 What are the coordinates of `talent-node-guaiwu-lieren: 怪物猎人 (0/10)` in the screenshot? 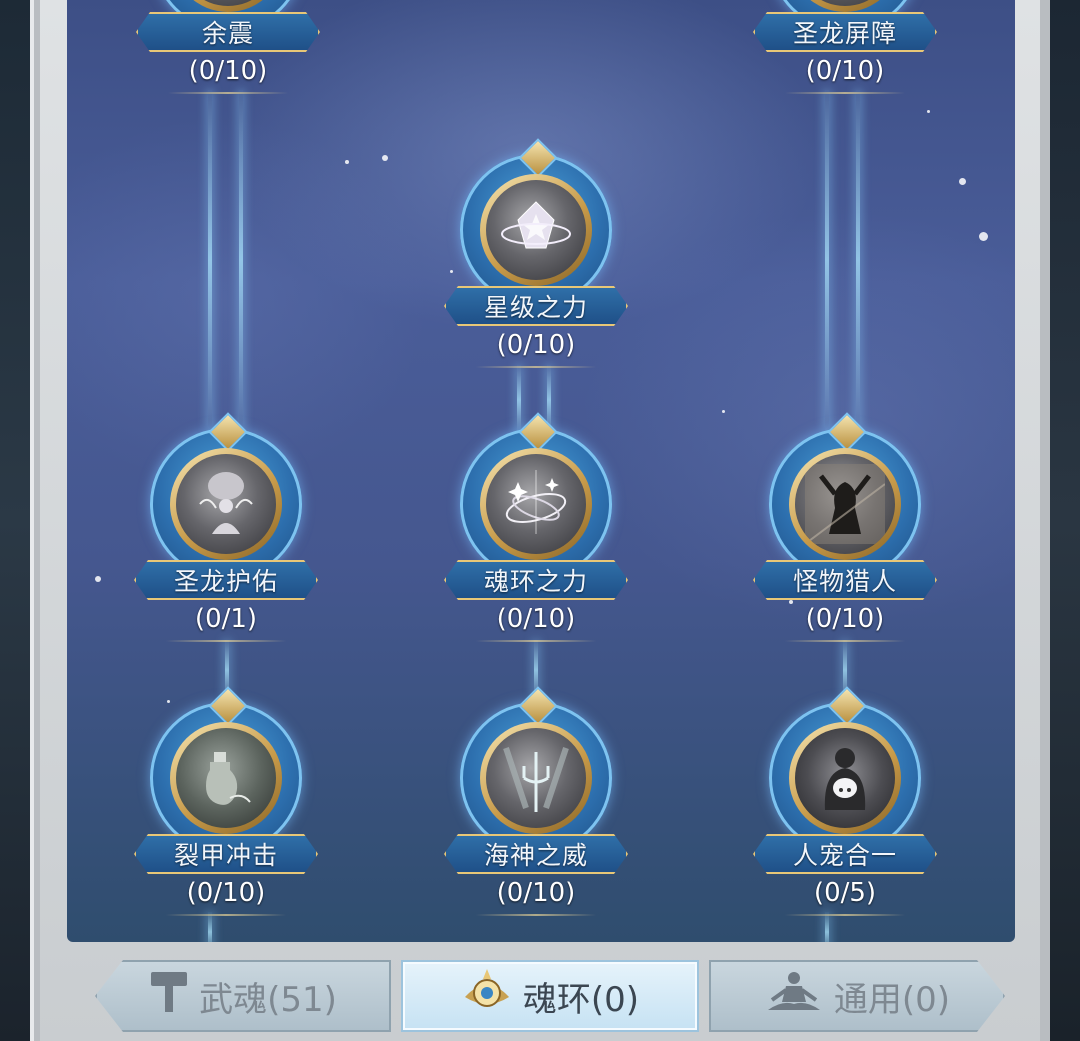 It's located at (845, 538).